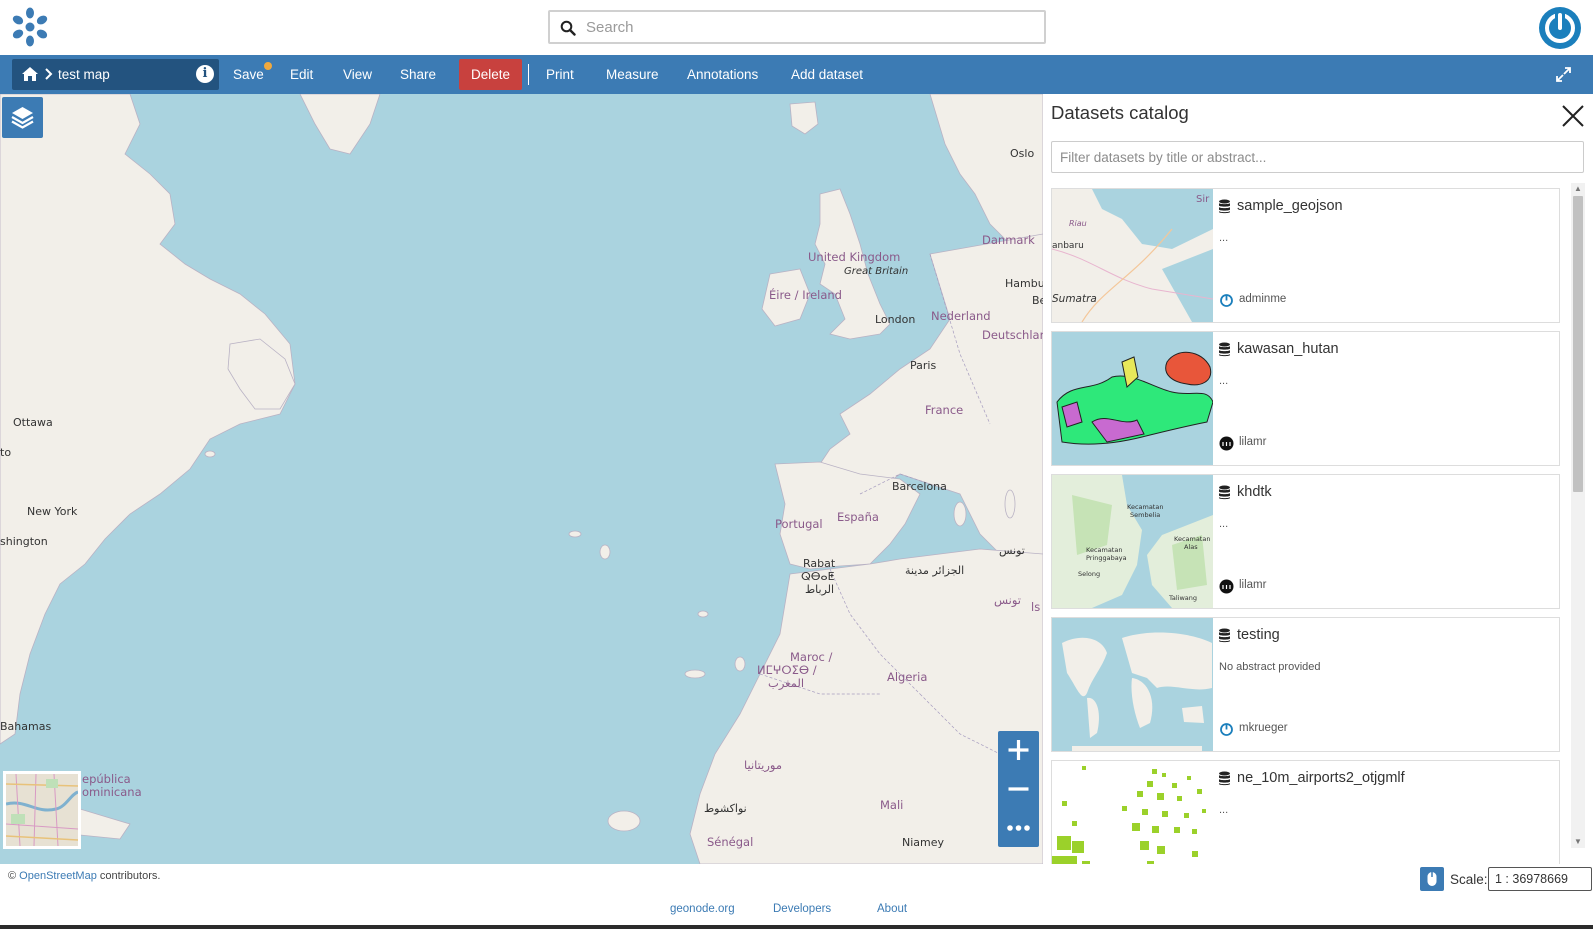  Describe the element at coordinates (115, 74) in the screenshot. I see `breadcrumb: test map i` at that location.